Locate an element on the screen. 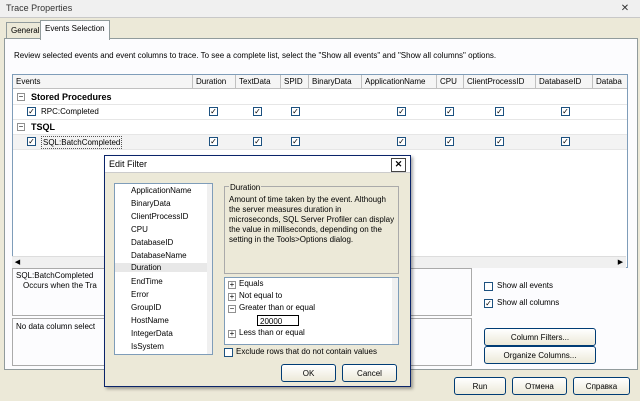  list-item: BinaryData is located at coordinates (151, 203).